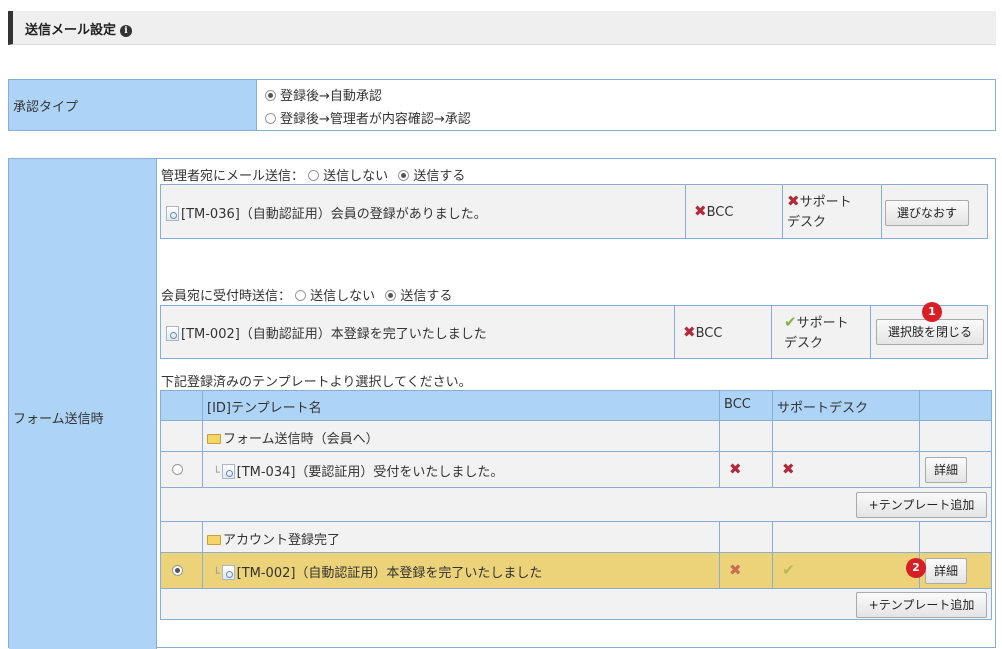 The image size is (1002, 649). I want to click on annotation-marker-1: 1, so click(932, 312).